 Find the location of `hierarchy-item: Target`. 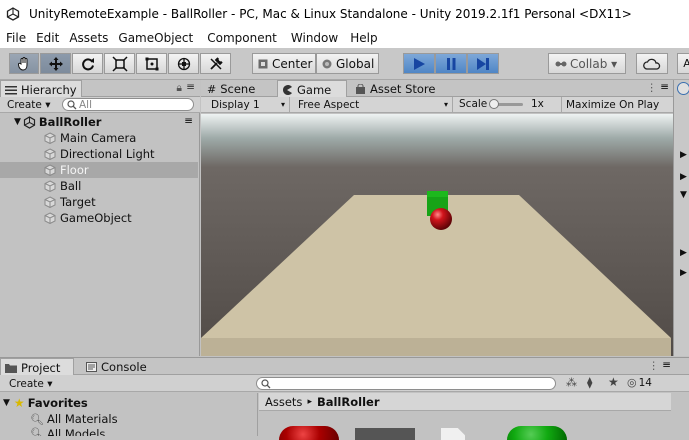

hierarchy-item: Target is located at coordinates (99, 202).